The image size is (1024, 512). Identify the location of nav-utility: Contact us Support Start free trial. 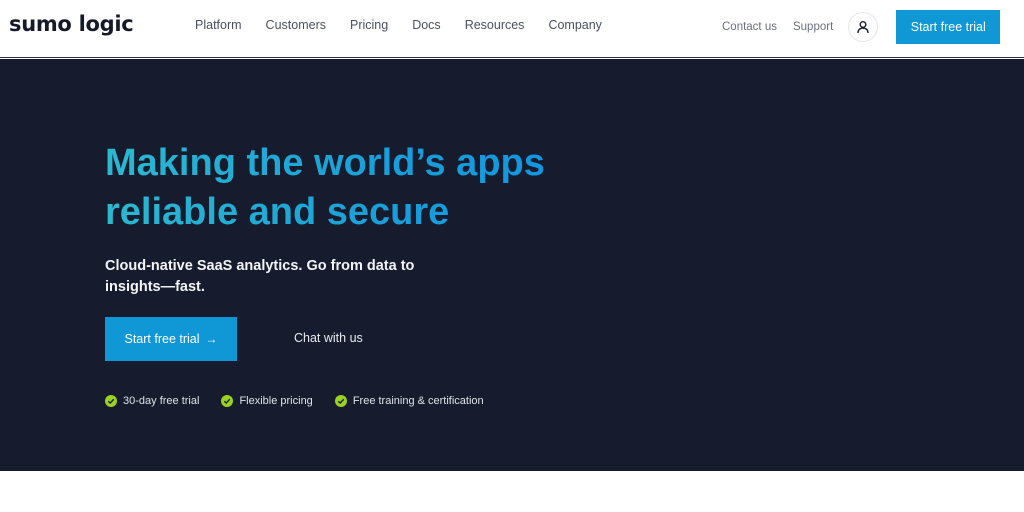
(861, 26).